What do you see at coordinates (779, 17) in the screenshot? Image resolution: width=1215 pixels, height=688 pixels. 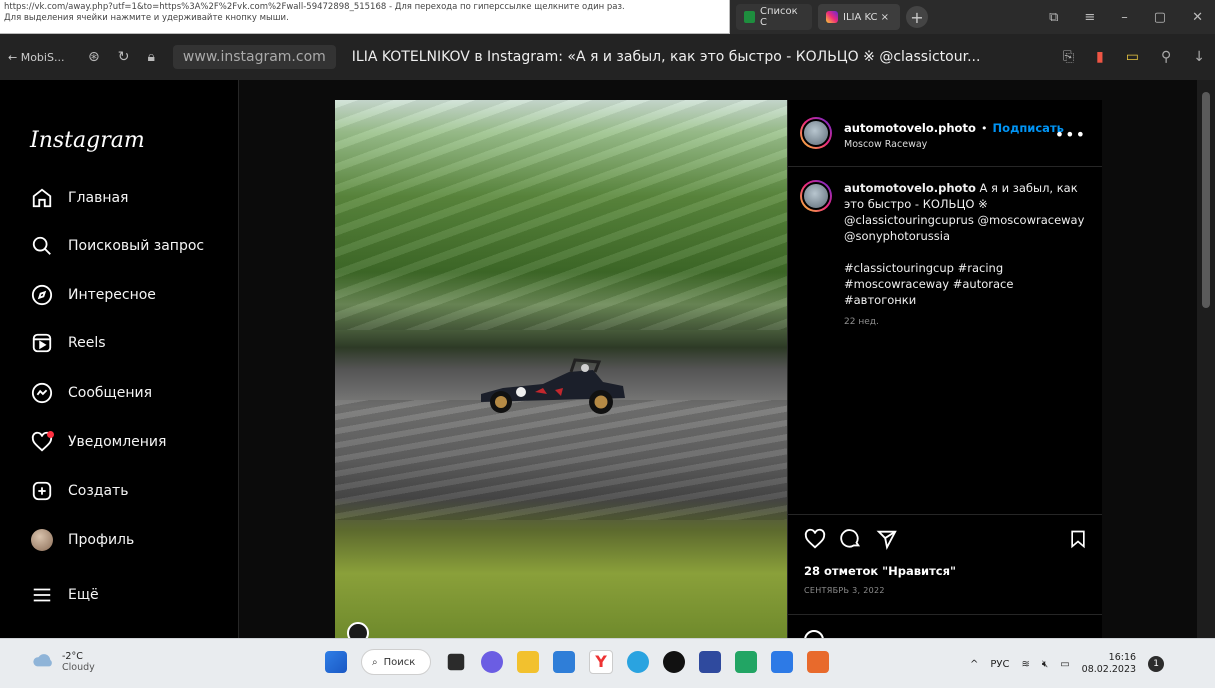 I see `tab-label: Список С` at bounding box center [779, 17].